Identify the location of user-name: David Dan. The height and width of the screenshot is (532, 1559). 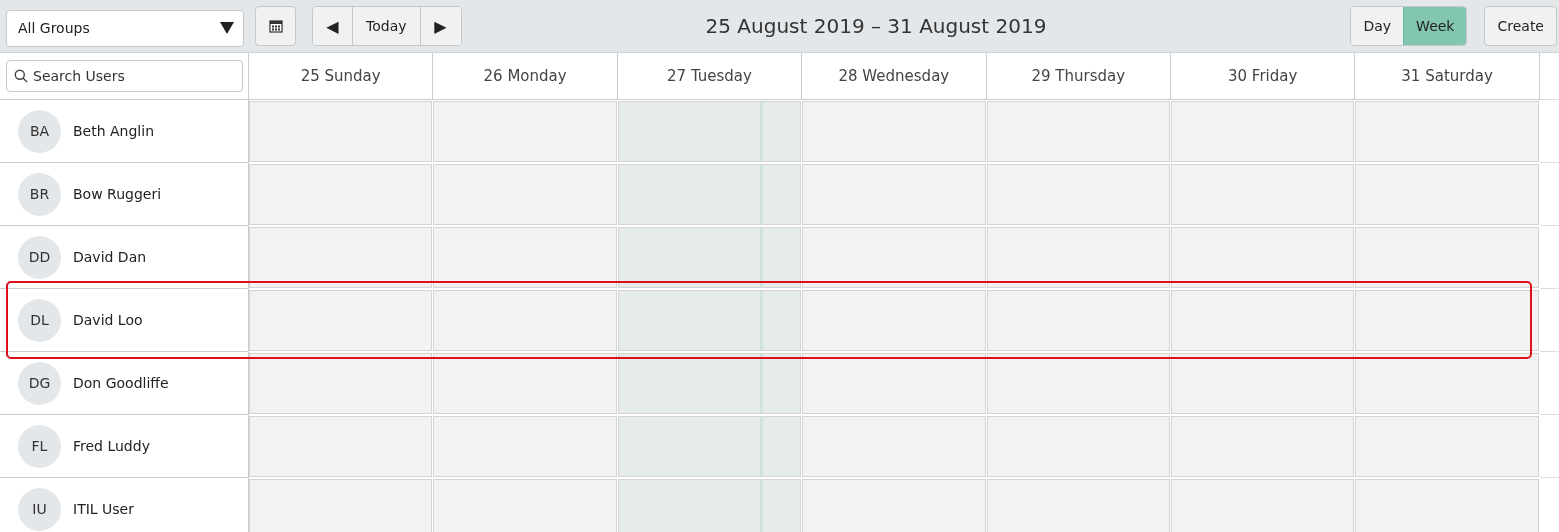
(110, 257).